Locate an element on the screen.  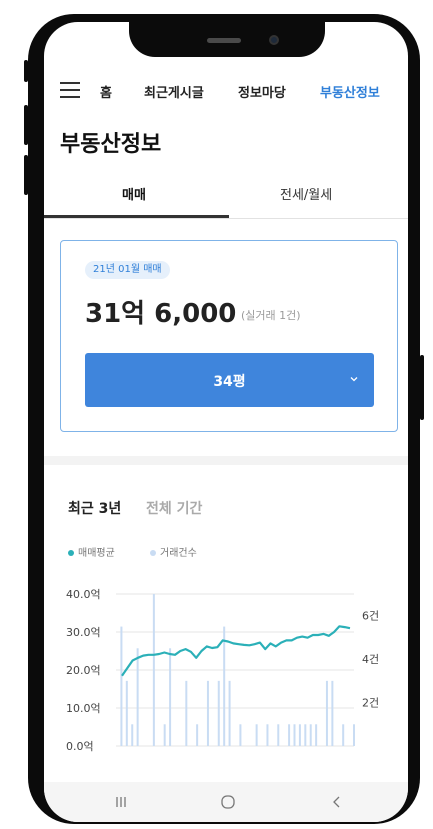
y-right-tick-label: 6건 is located at coordinates (370, 616).